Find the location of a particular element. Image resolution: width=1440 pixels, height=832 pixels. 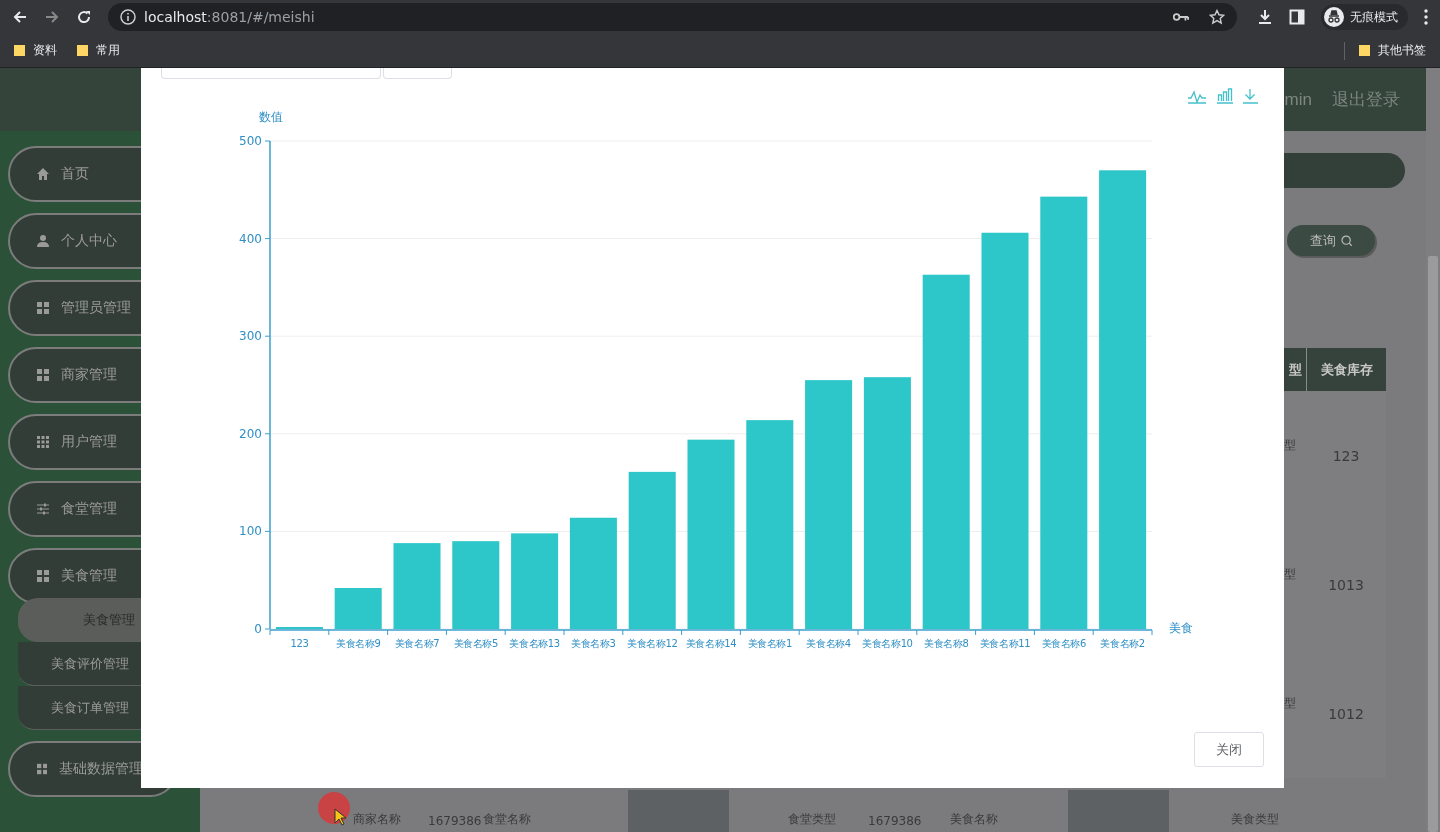

menu-label: 首页 is located at coordinates (75, 174).